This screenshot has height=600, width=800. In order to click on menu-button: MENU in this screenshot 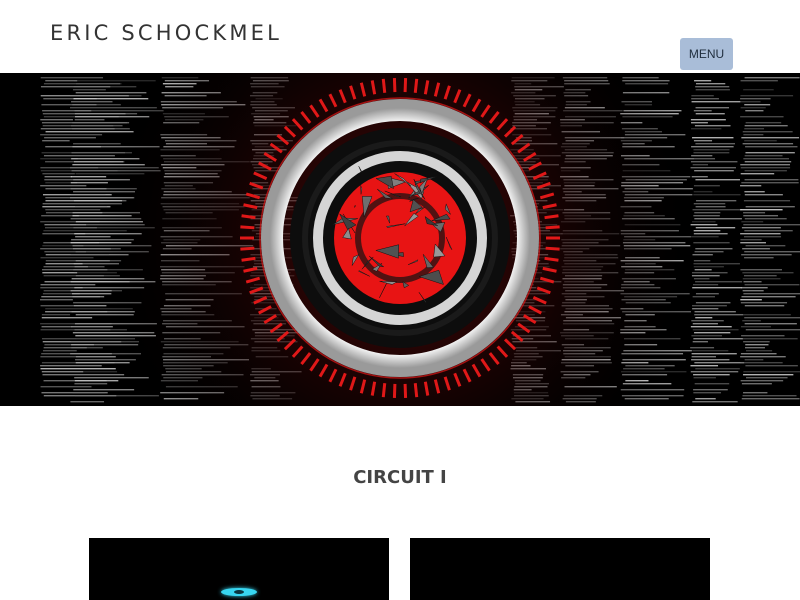, I will do `click(706, 54)`.